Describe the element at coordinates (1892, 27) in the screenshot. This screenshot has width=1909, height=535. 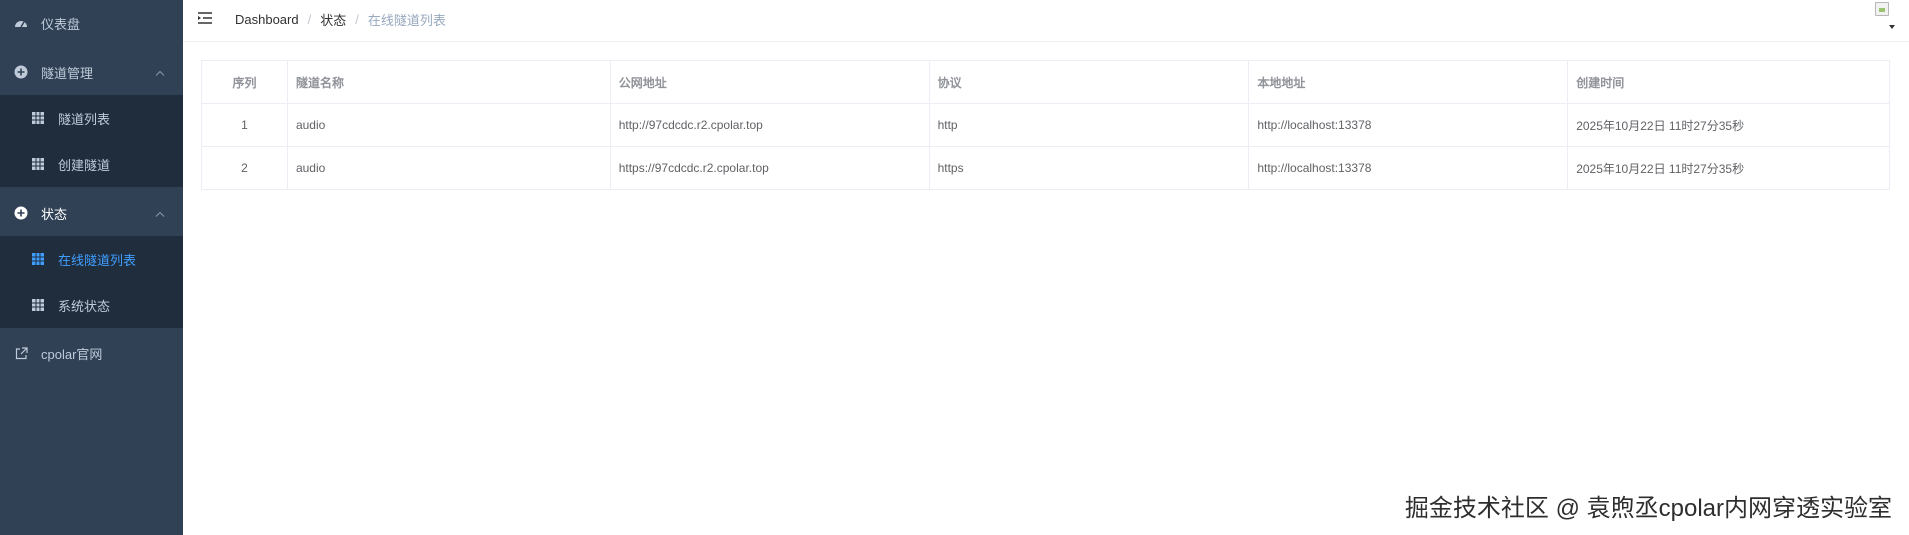
I see `caret-down-icon` at that location.